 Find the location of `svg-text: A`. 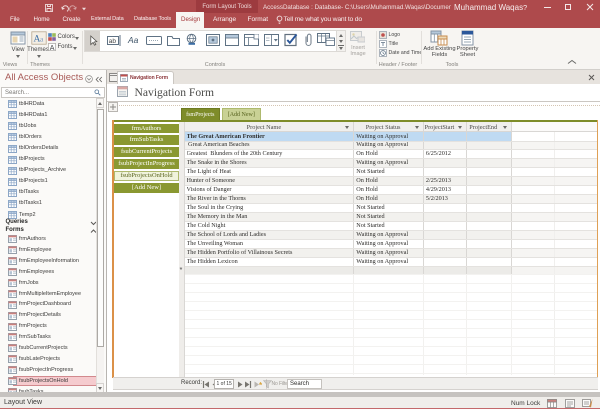

svg-text: A is located at coordinates (51, 48).